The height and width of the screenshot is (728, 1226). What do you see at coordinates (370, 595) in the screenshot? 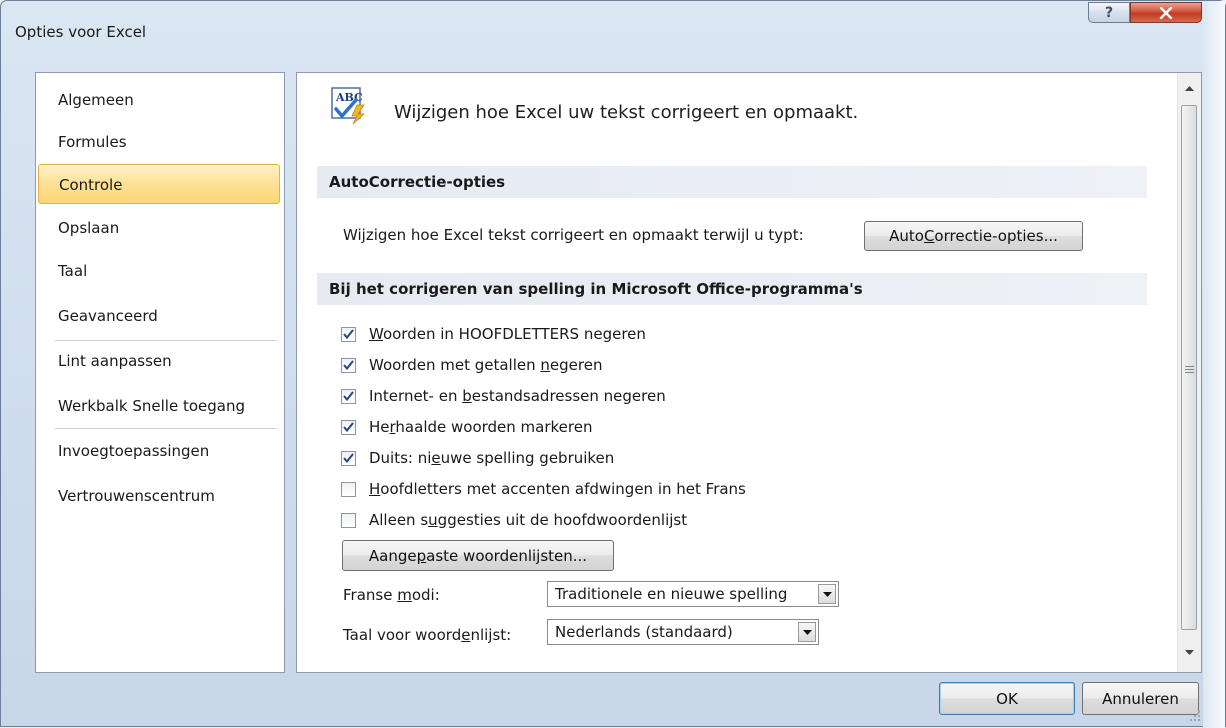
I see `label-part: Franse` at bounding box center [370, 595].